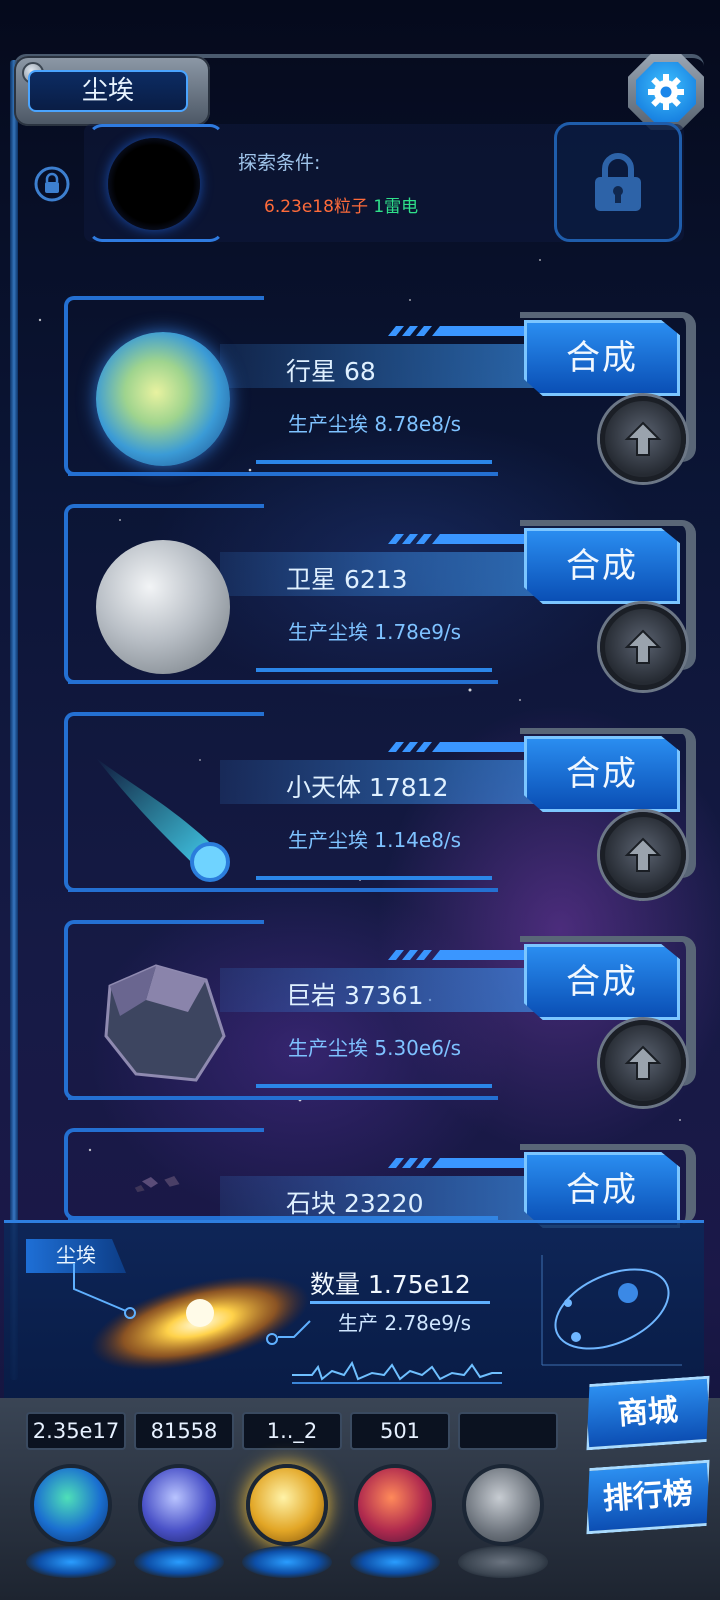  I want to click on gear-icon, so click(666, 92).